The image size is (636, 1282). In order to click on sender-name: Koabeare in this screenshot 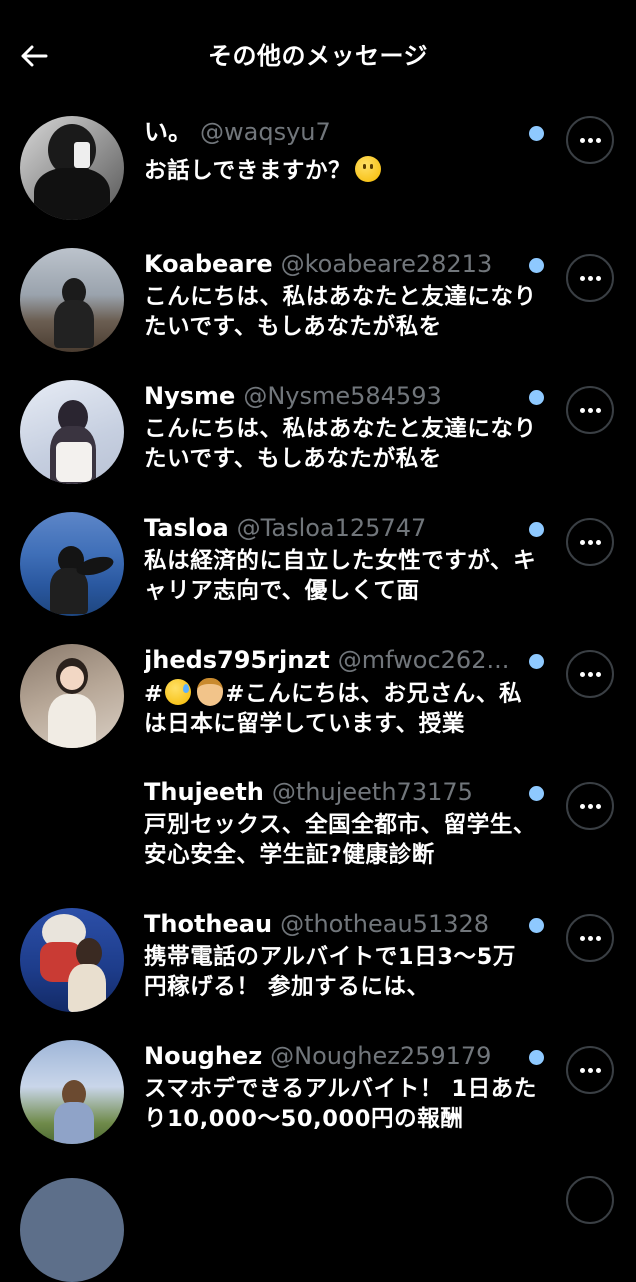, I will do `click(208, 264)`.